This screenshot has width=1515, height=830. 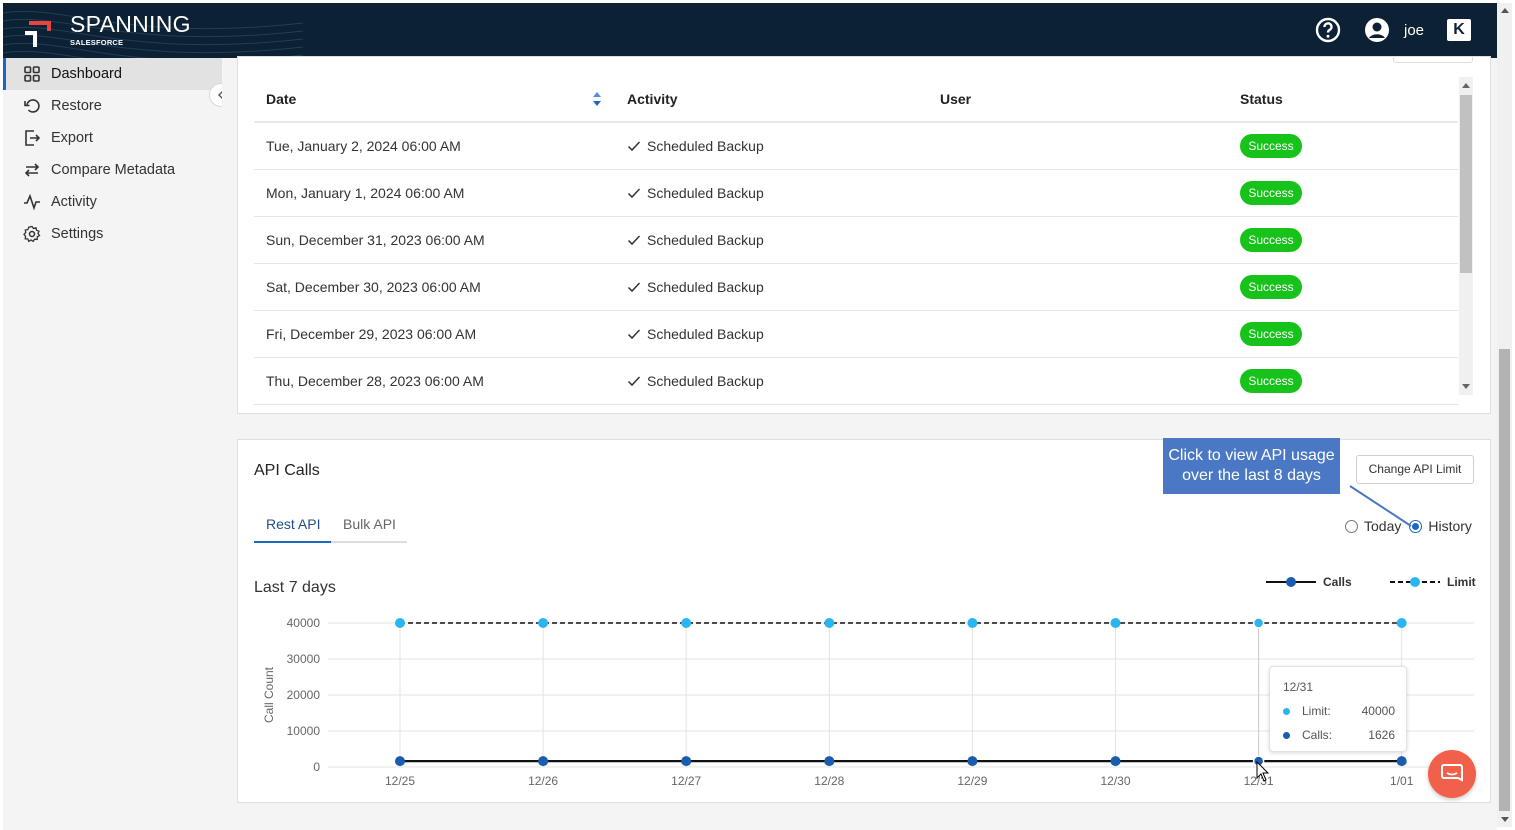 What do you see at coordinates (365, 193) in the screenshot?
I see `row-date: Mon, January 1, 2024 06:00 AM` at bounding box center [365, 193].